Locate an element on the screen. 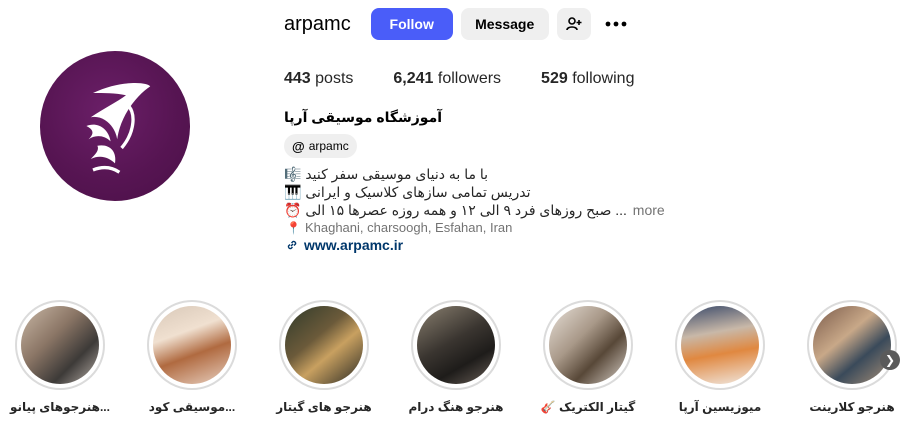 The width and height of the screenshot is (910, 435). highlight-item: هنرجو هنگ درام is located at coordinates (456, 357).